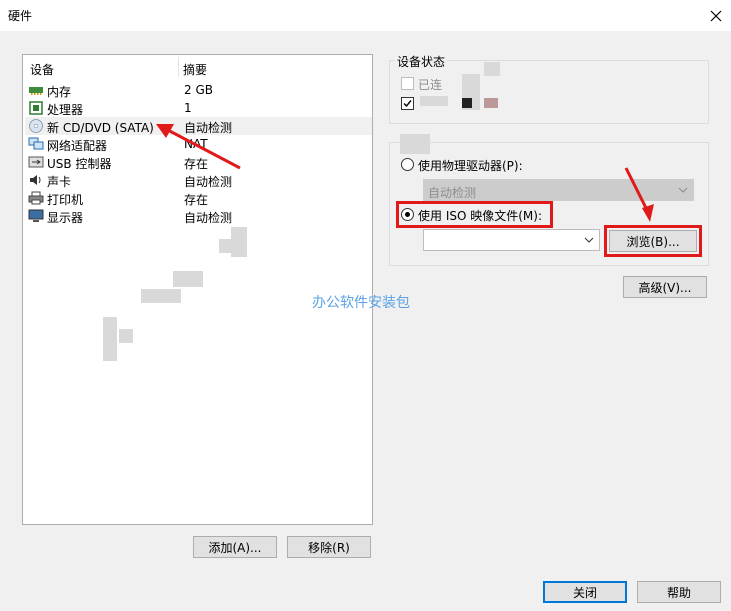 Image resolution: width=731 pixels, height=611 pixels. What do you see at coordinates (36, 215) in the screenshot?
I see `display-icon` at bounding box center [36, 215].